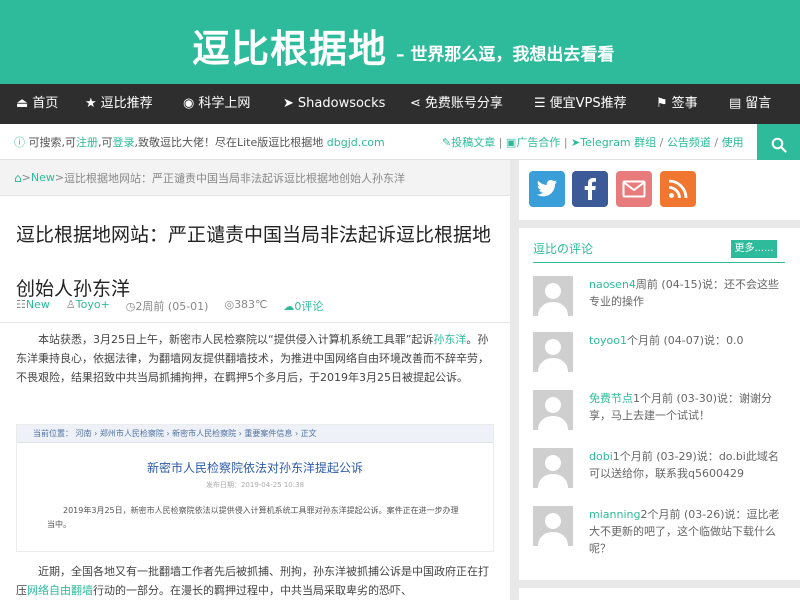  I want to click on twitter-icon, so click(547, 188).